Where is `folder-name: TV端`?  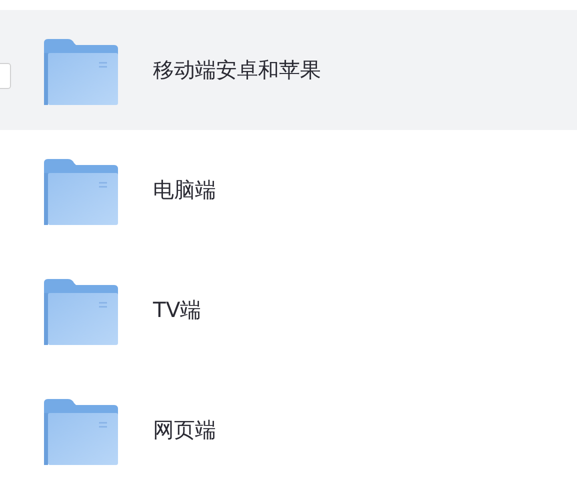
folder-name: TV端 is located at coordinates (177, 310).